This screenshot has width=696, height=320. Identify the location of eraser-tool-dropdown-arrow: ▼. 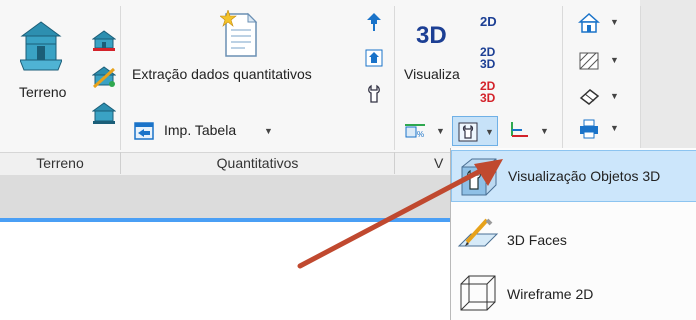
(614, 96).